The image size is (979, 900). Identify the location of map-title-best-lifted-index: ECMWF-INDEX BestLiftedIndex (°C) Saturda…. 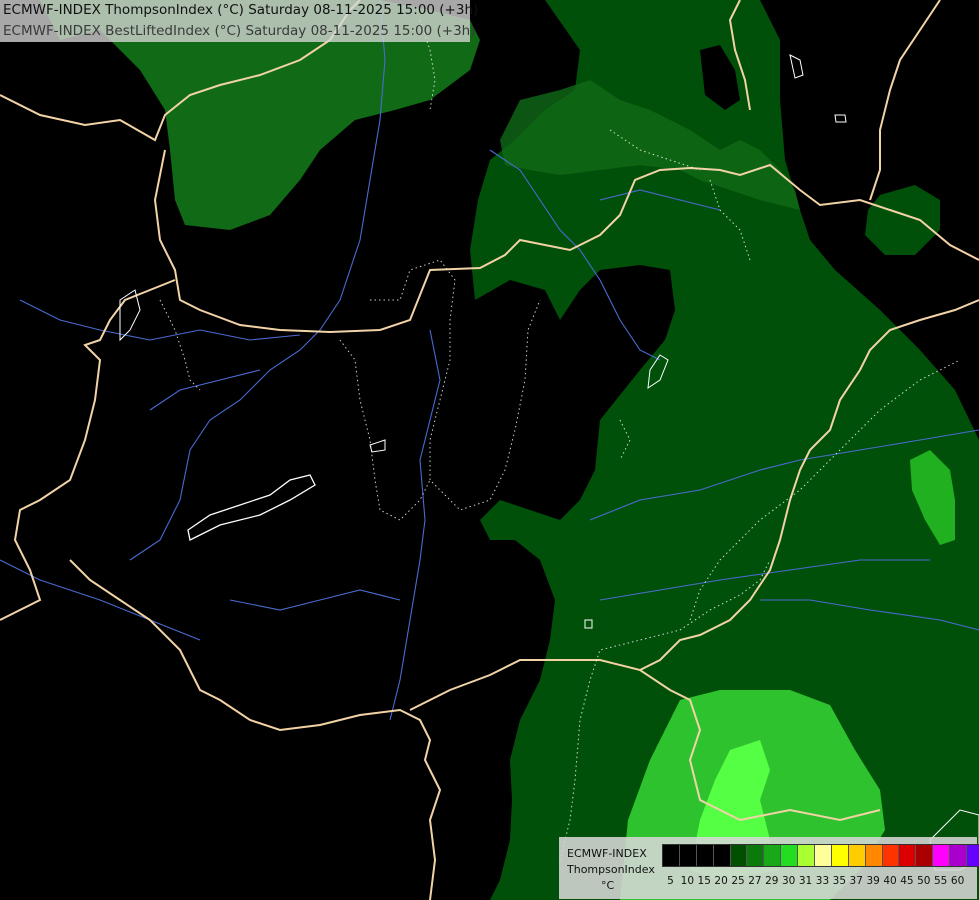
(238, 31).